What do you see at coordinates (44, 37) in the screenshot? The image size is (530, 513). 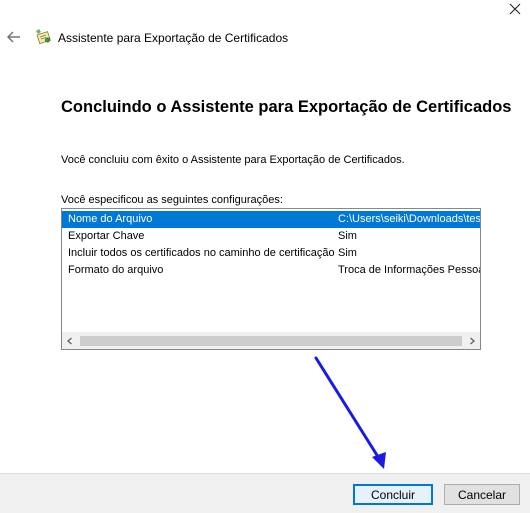 I see `certificate-wizard-icon` at bounding box center [44, 37].